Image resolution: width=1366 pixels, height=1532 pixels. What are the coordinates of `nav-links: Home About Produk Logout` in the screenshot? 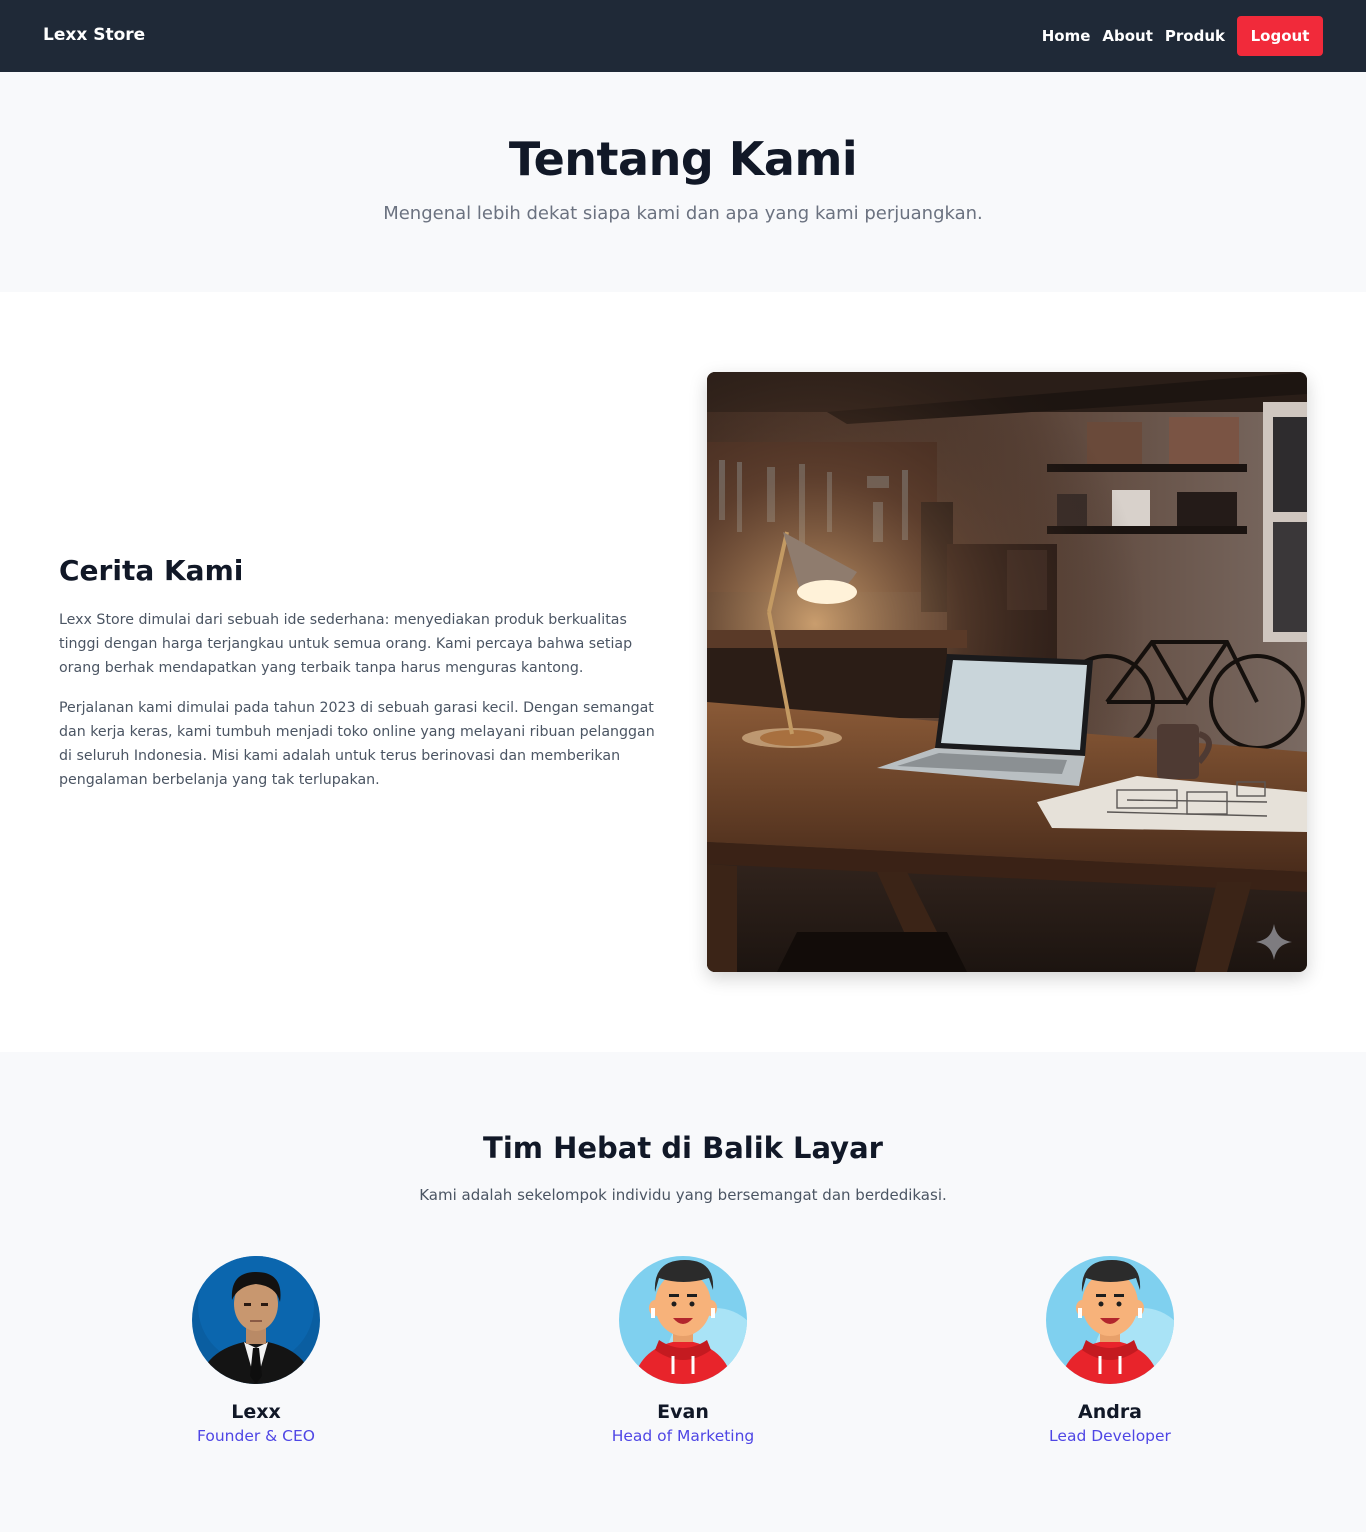 It's located at (1182, 36).